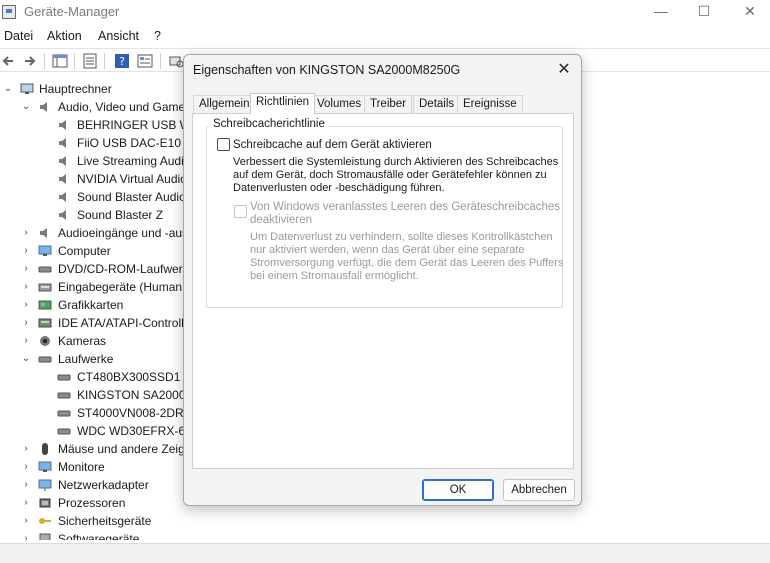 This screenshot has width=770, height=563. I want to click on forward-arrow-icon, so click(30, 61).